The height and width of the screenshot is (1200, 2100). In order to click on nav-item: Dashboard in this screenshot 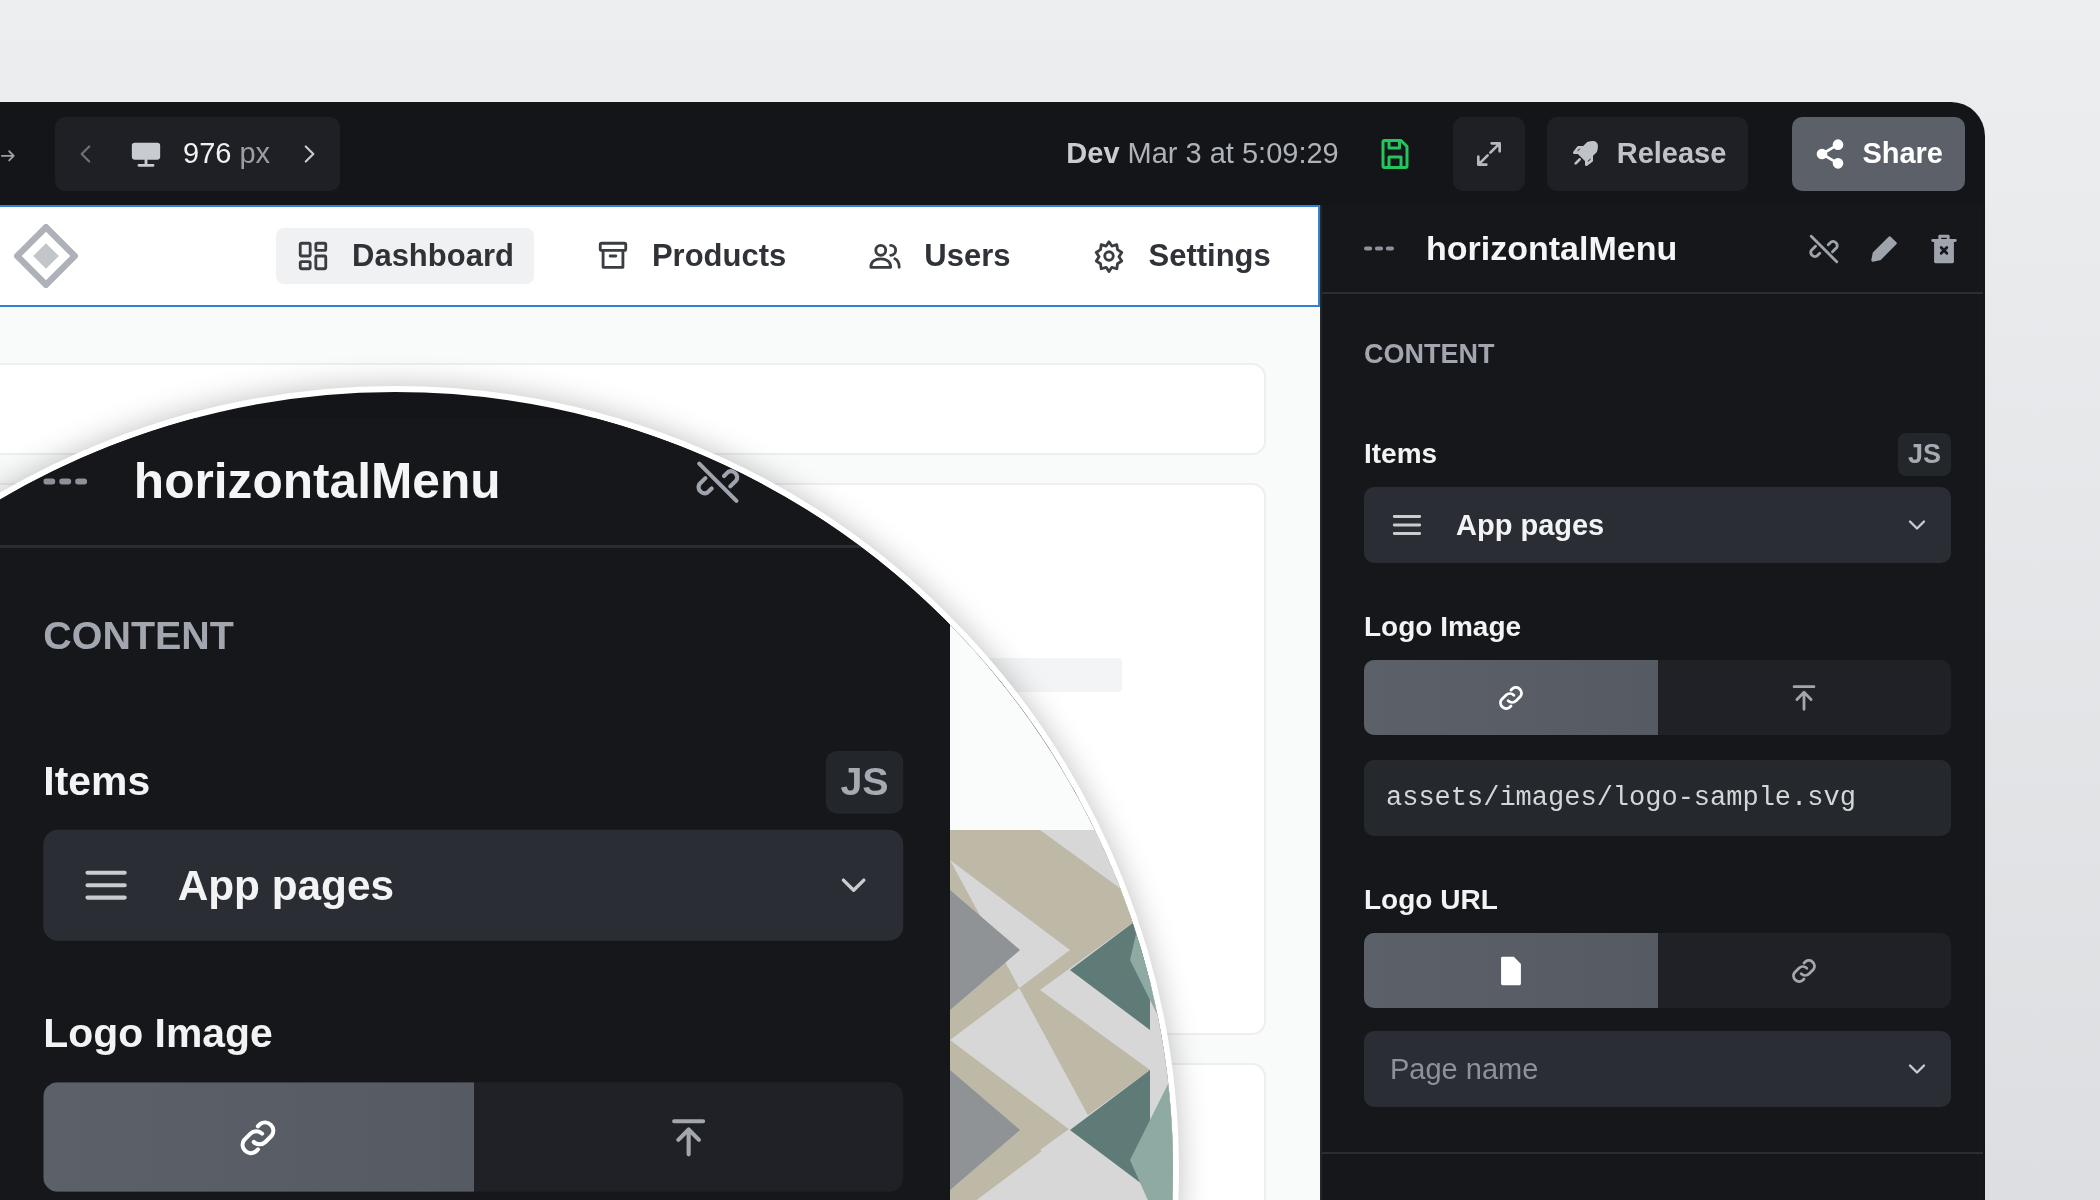, I will do `click(405, 256)`.